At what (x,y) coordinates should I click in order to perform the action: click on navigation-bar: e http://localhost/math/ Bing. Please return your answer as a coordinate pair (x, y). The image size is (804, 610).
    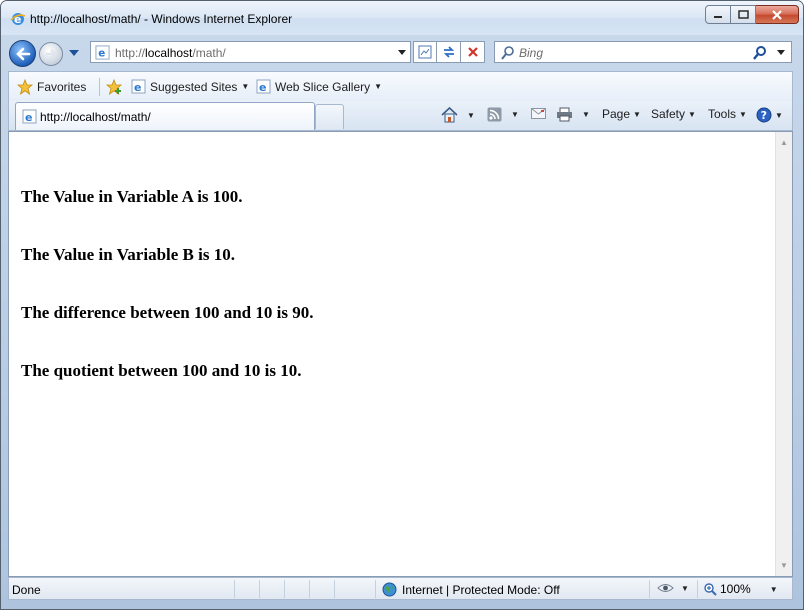
    Looking at the image, I should click on (402, 52).